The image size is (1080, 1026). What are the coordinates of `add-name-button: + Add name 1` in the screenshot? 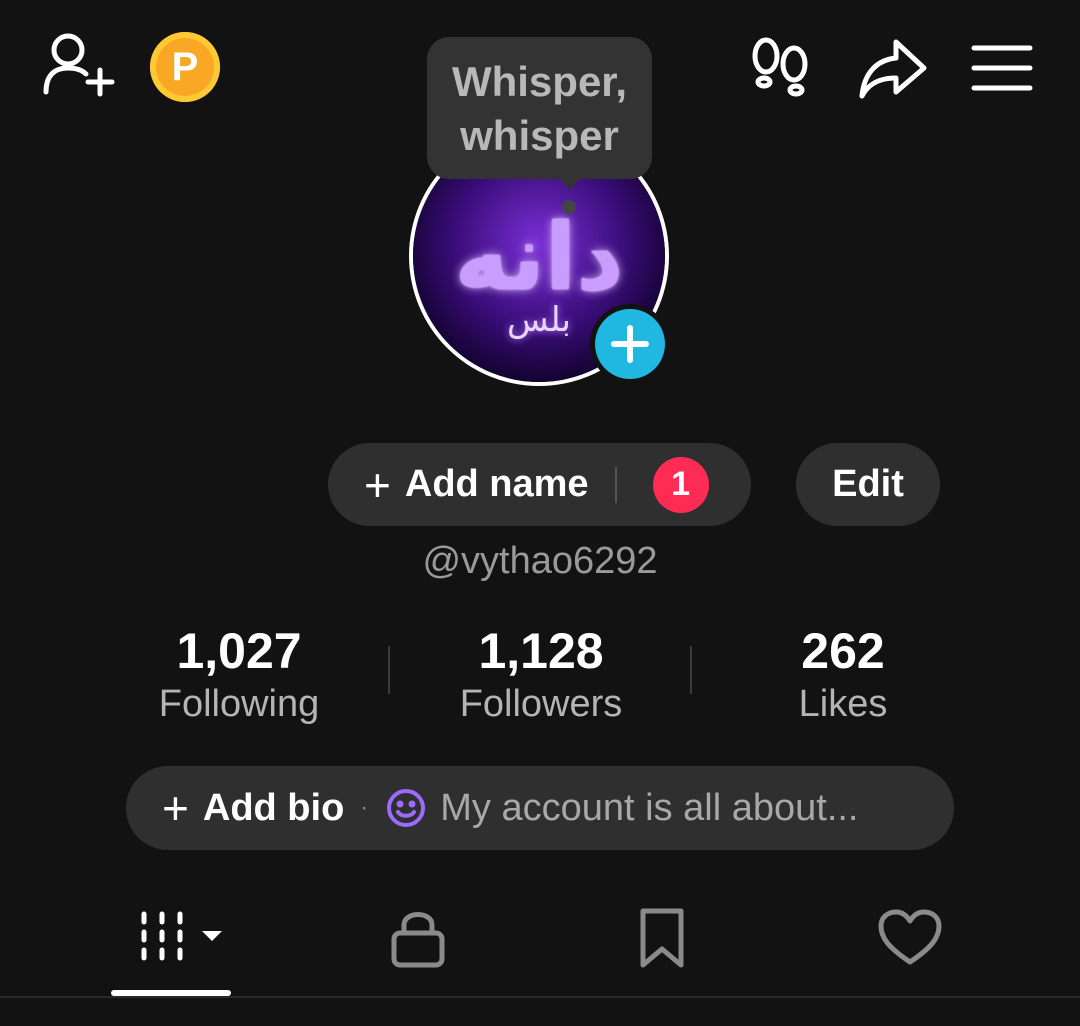 It's located at (539, 484).